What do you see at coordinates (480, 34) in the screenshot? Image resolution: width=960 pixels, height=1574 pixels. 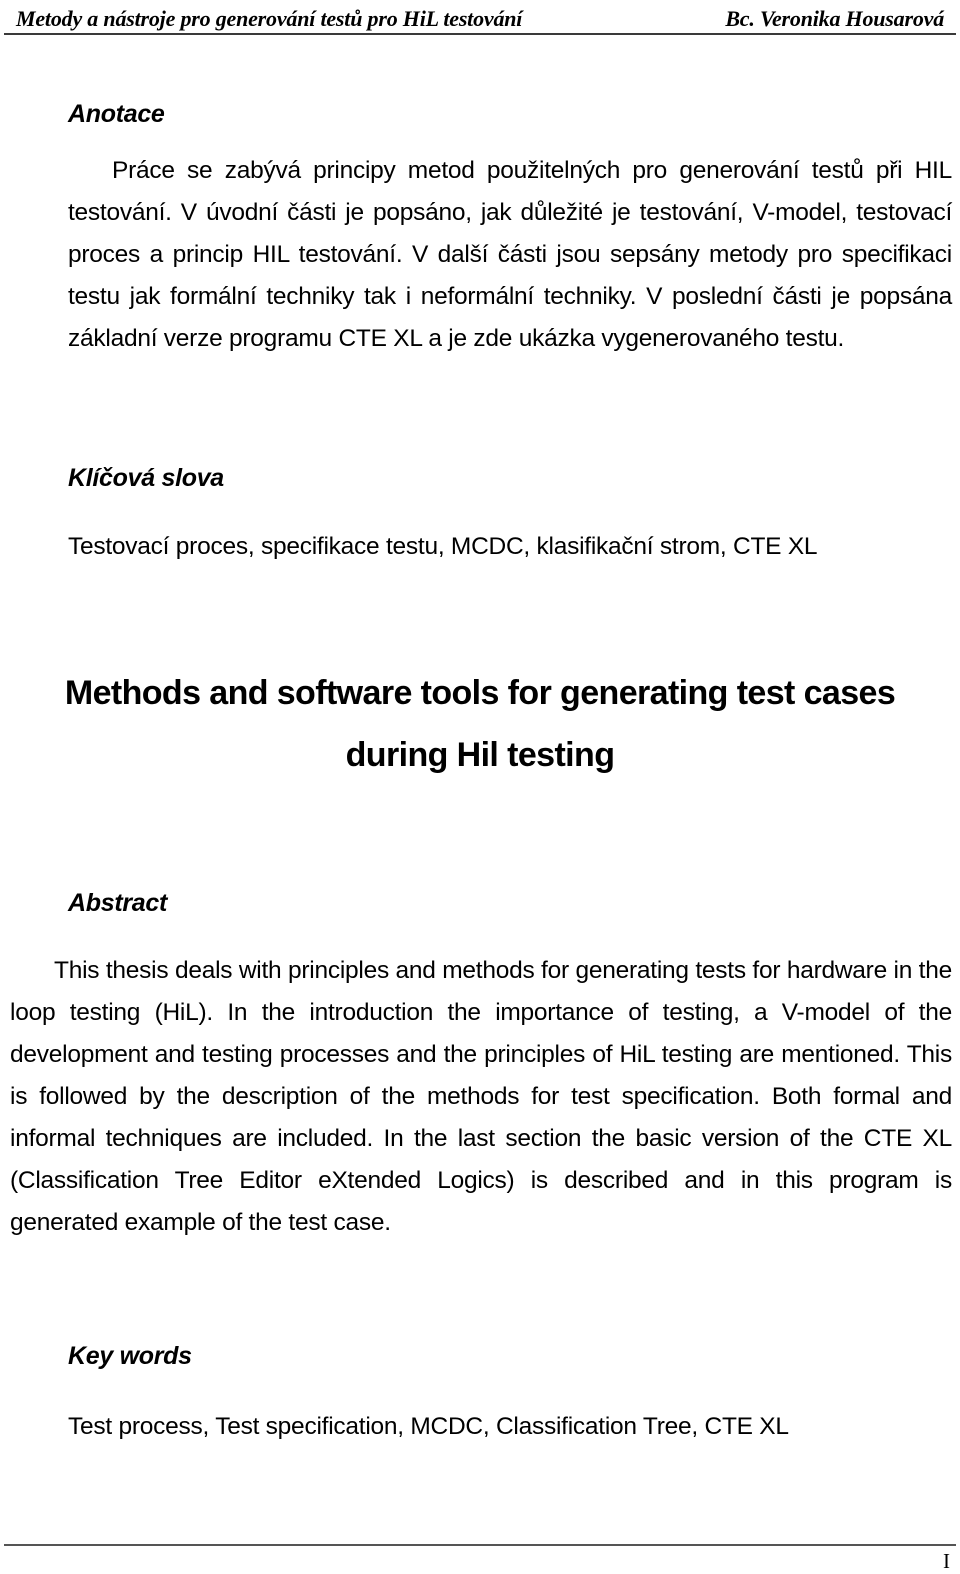 I see `header-divider` at bounding box center [480, 34].